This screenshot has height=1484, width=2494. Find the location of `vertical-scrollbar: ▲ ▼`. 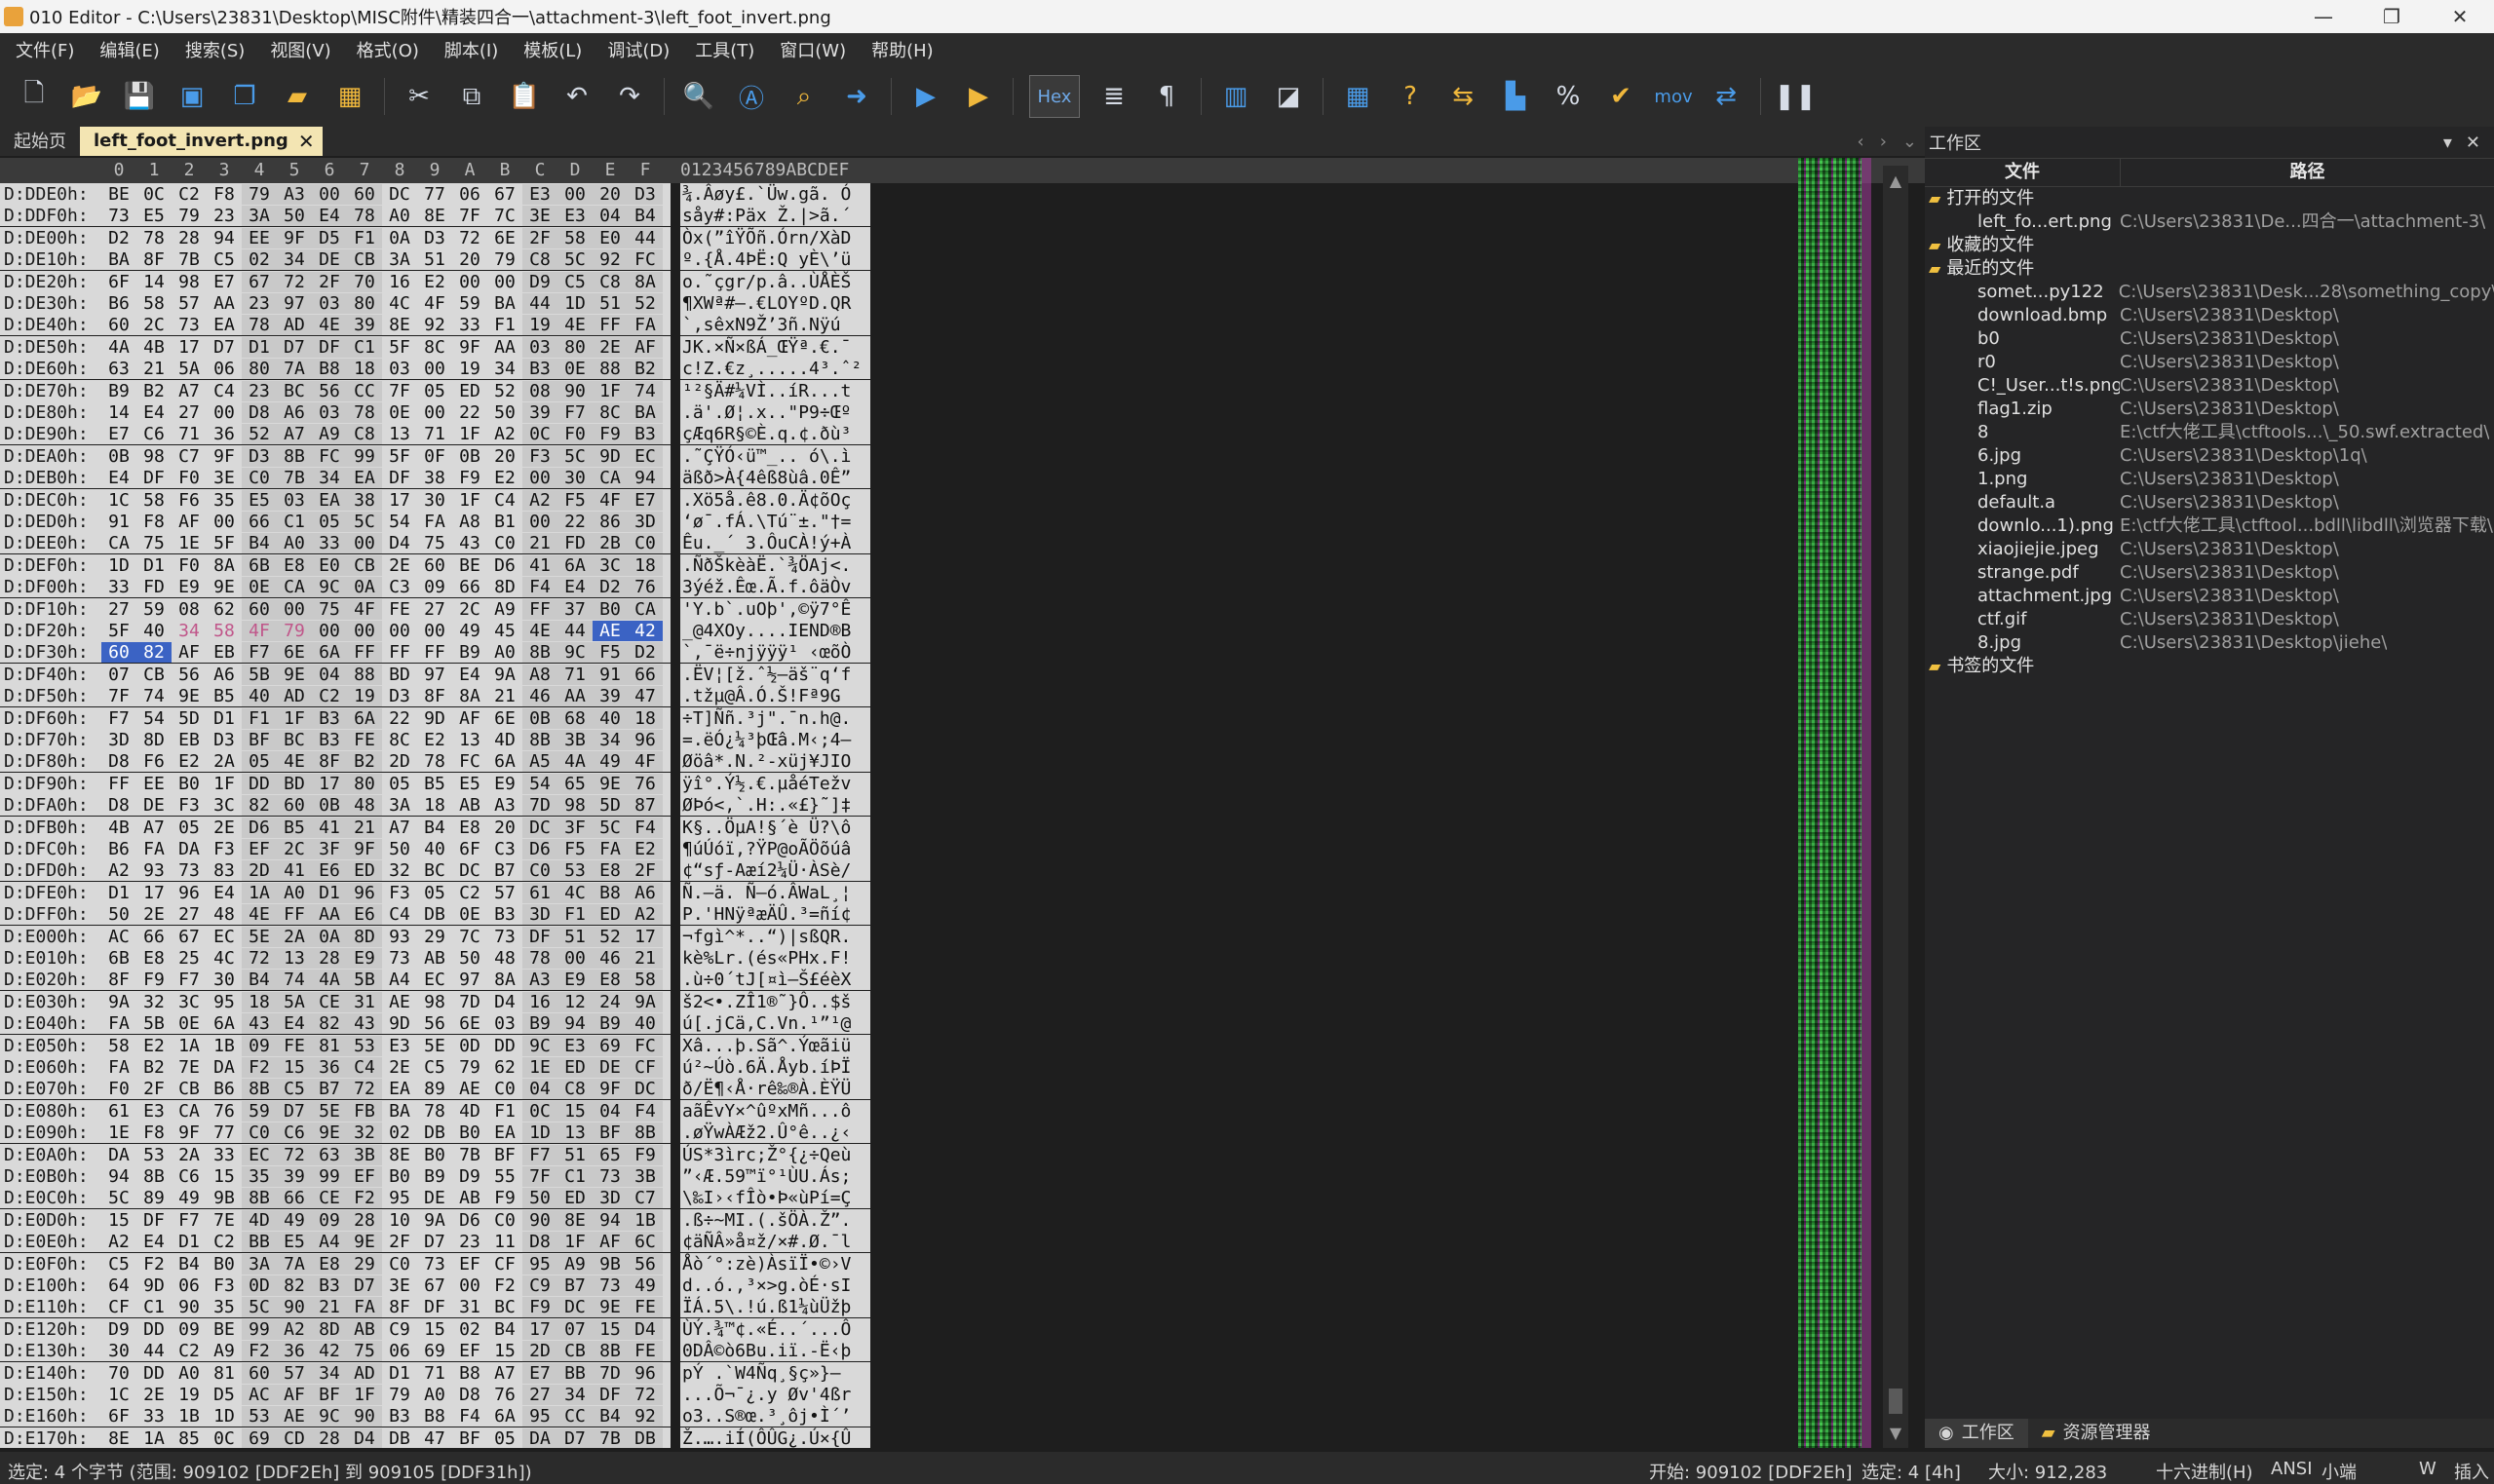

vertical-scrollbar: ▲ ▼ is located at coordinates (1895, 807).